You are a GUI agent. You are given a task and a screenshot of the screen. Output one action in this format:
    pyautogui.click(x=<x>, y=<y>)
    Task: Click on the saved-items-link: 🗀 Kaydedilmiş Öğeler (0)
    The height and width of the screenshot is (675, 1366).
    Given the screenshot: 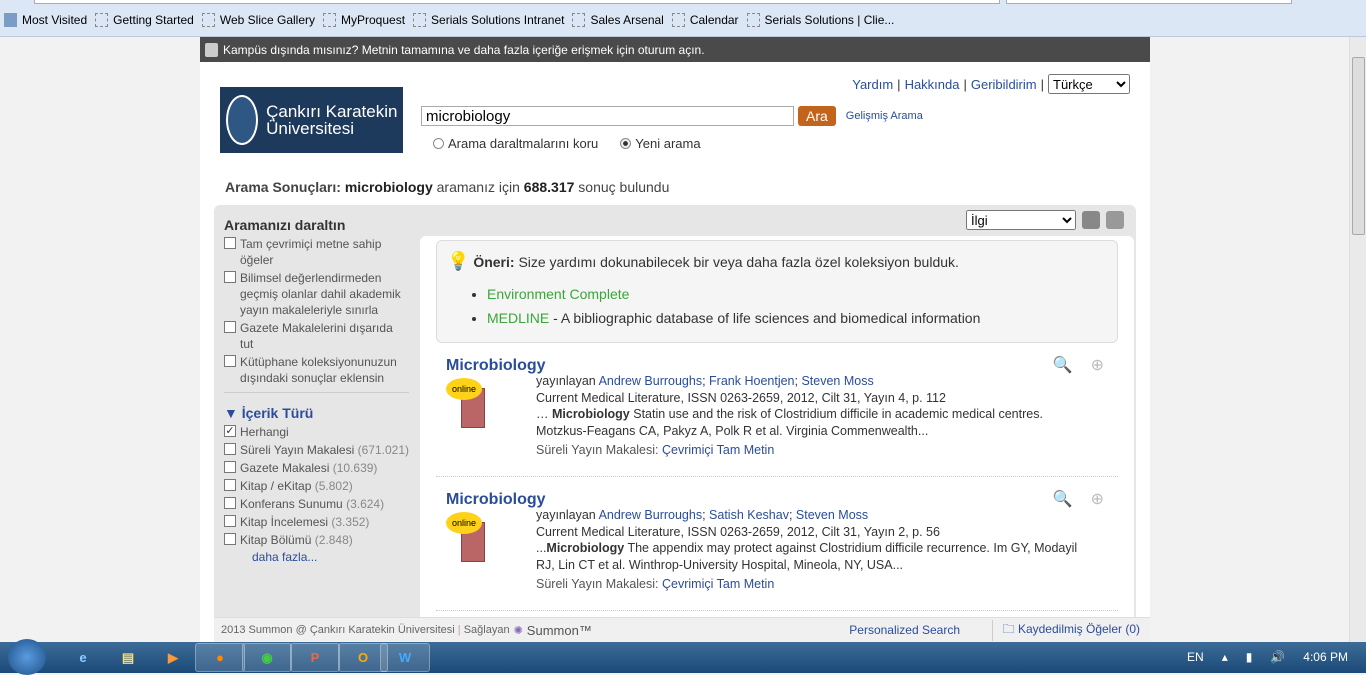 What is the action you would take?
    pyautogui.click(x=1065, y=630)
    